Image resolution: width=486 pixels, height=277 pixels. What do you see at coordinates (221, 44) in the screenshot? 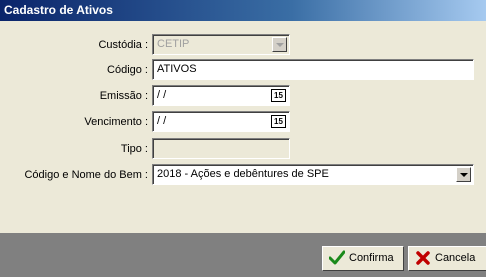
I see `custodia-select: CETIP` at bounding box center [221, 44].